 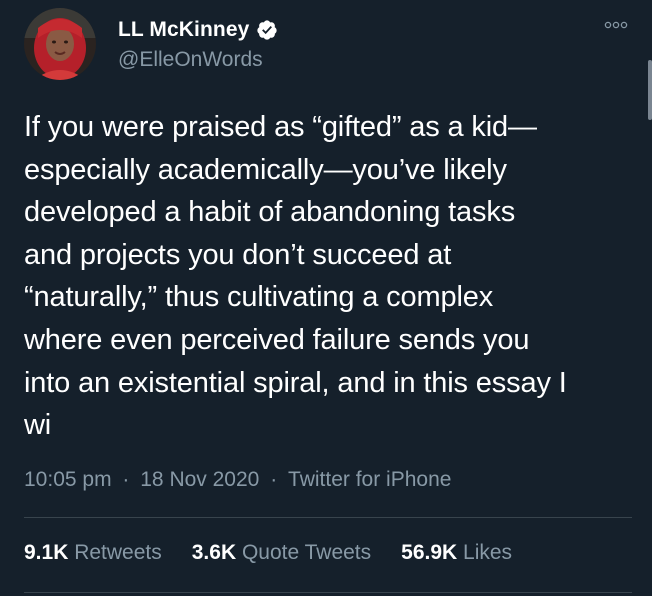 I want to click on verified-badge-icon, so click(x=267, y=30).